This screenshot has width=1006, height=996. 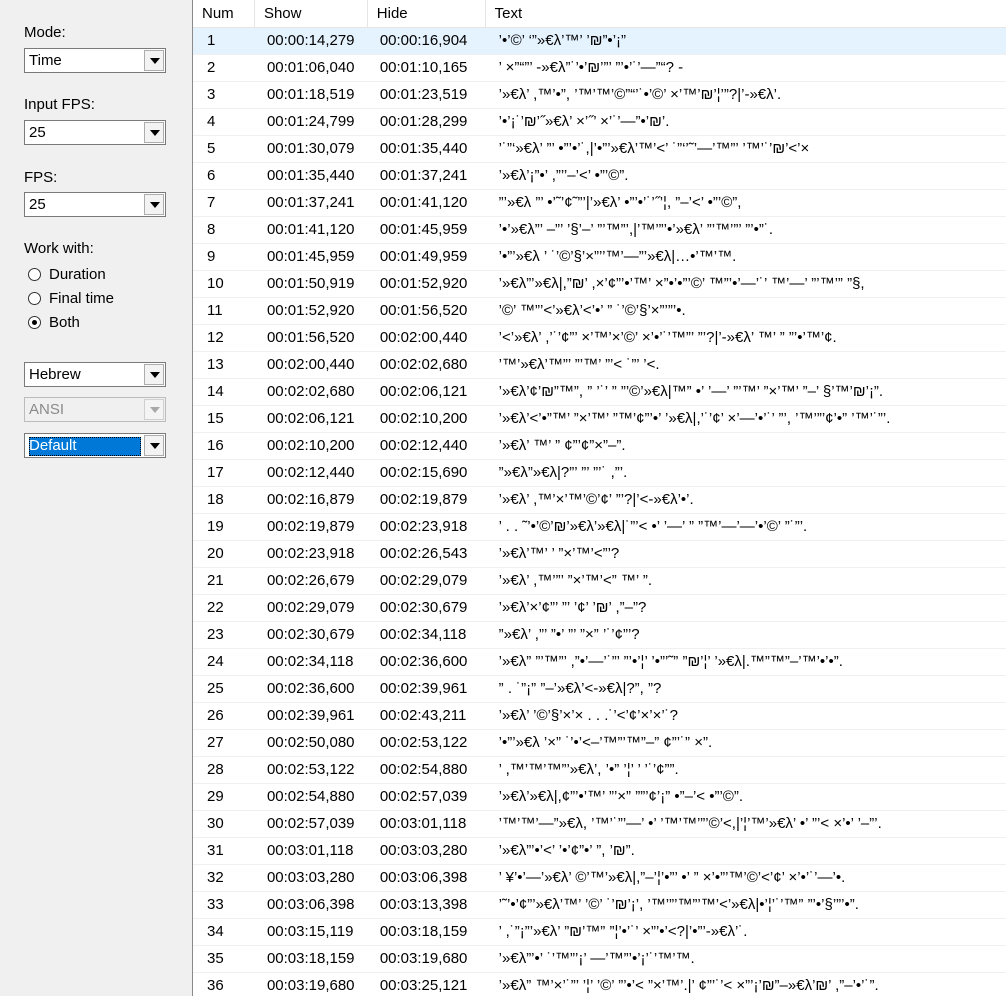 I want to click on cell-show: 00:01:56,520, so click(x=310, y=337).